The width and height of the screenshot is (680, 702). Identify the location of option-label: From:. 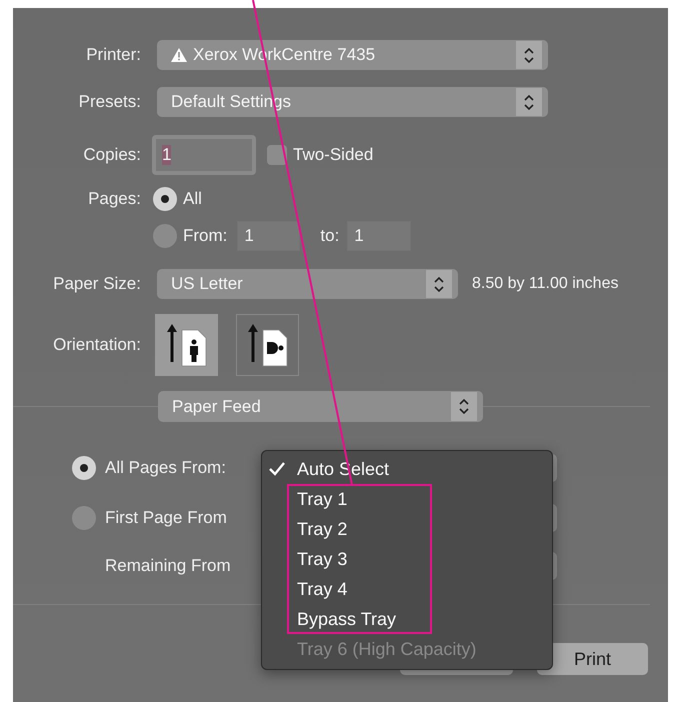
(205, 236).